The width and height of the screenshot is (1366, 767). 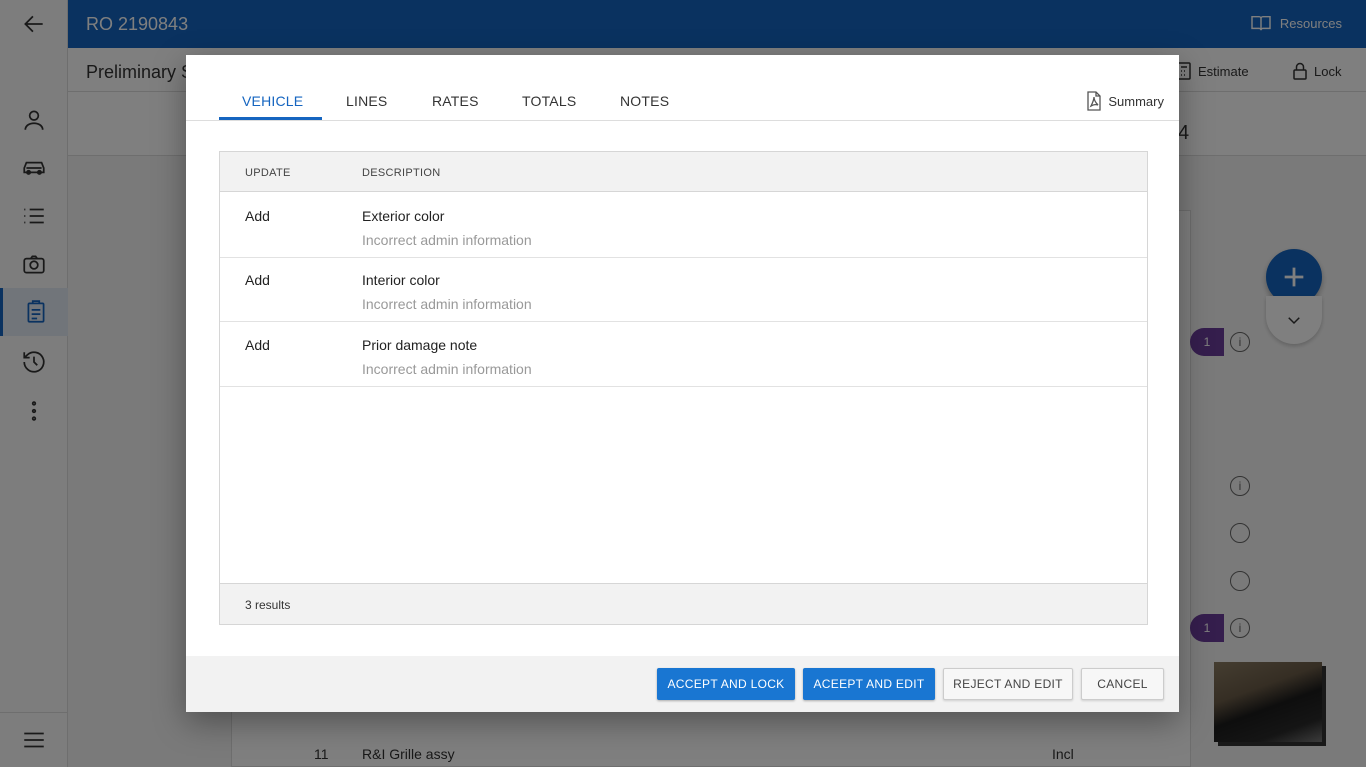 I want to click on reject-and-edit-button: REJECT AND EDIT, so click(x=1008, y=684).